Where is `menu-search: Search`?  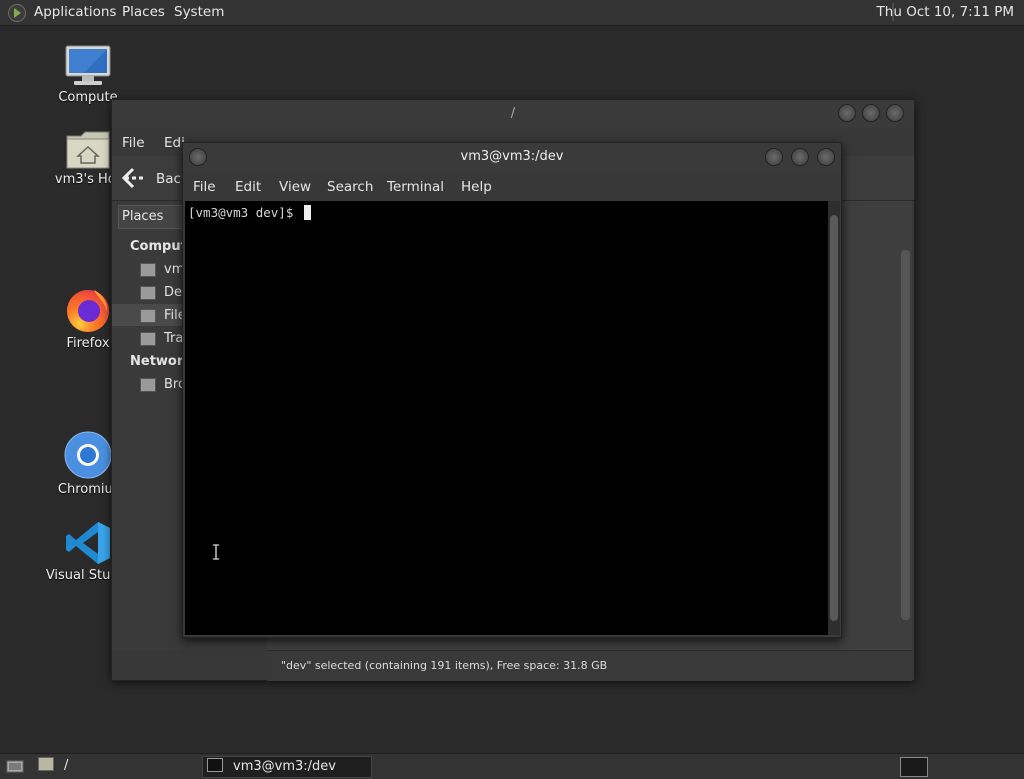 menu-search: Search is located at coordinates (350, 187).